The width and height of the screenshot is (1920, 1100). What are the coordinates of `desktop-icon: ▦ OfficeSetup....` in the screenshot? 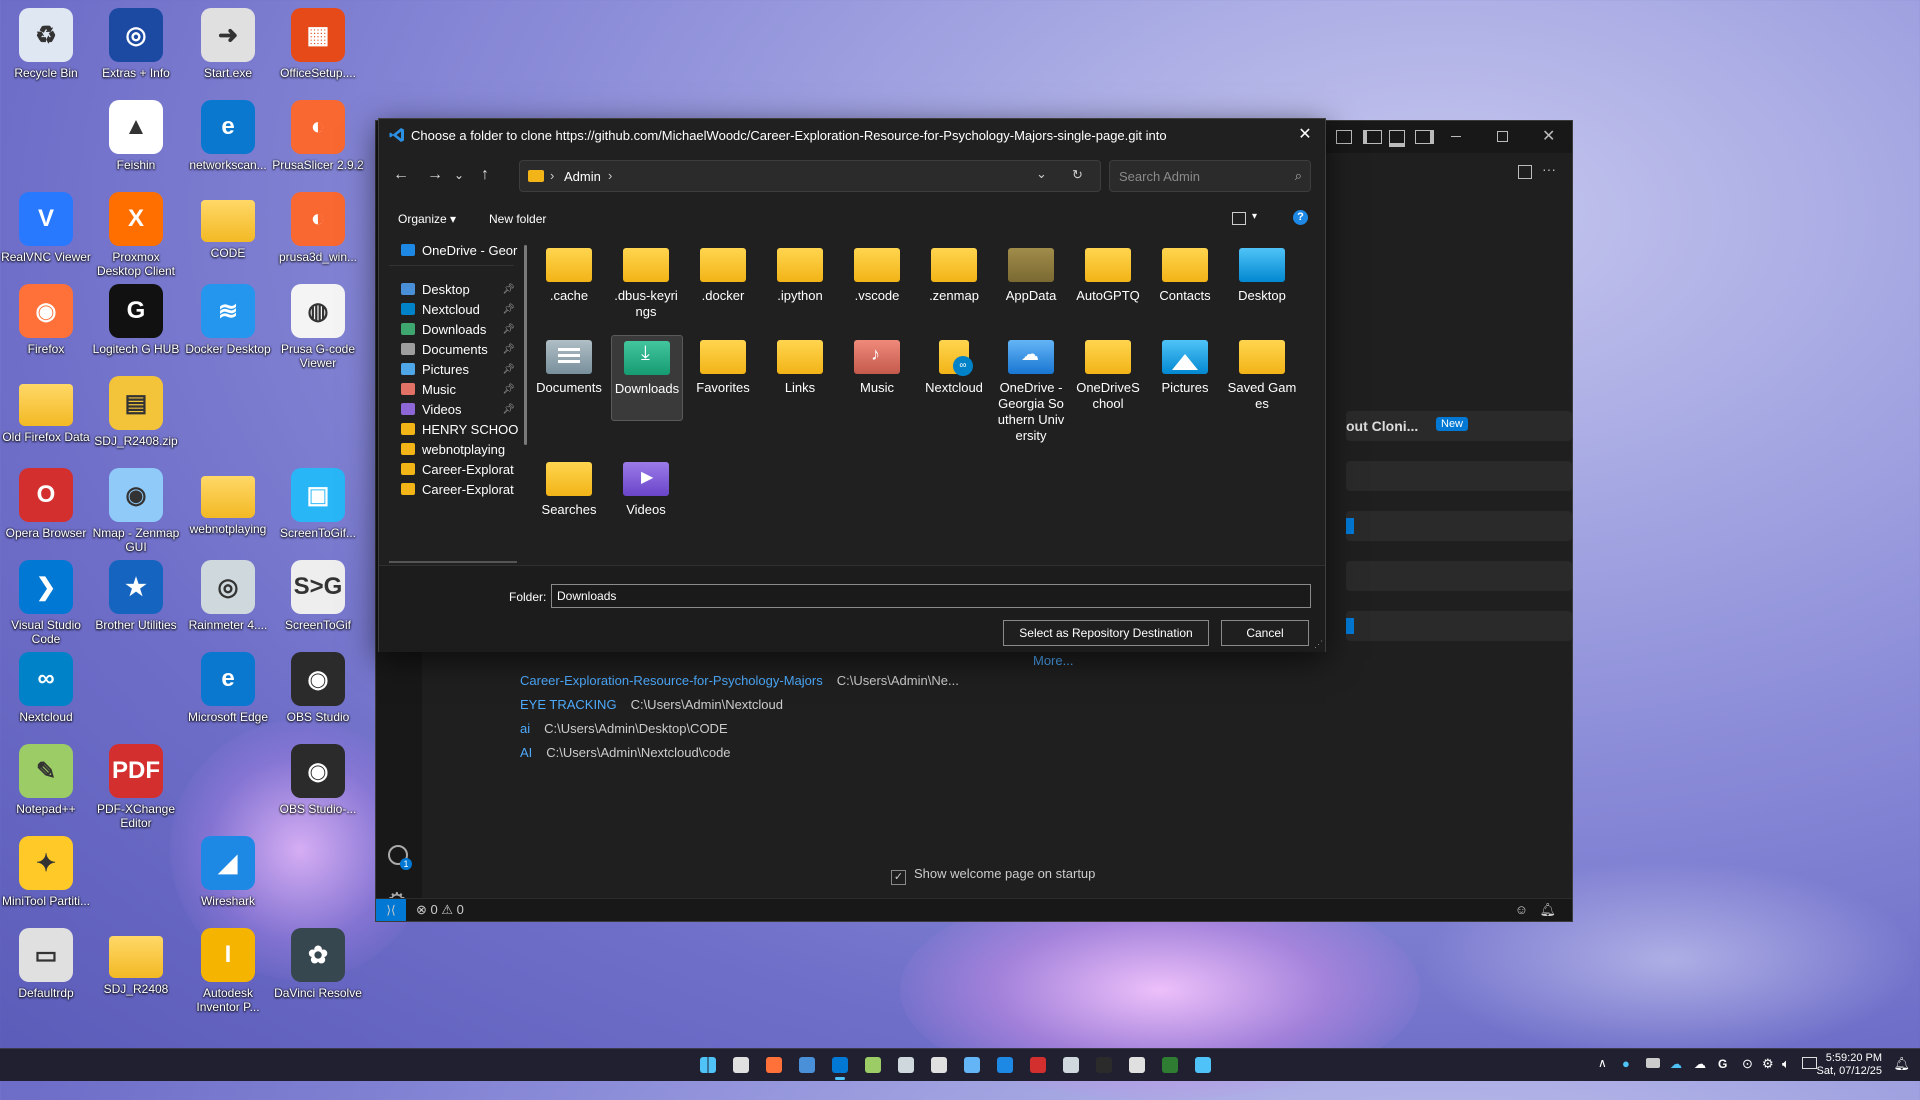 It's located at (318, 44).